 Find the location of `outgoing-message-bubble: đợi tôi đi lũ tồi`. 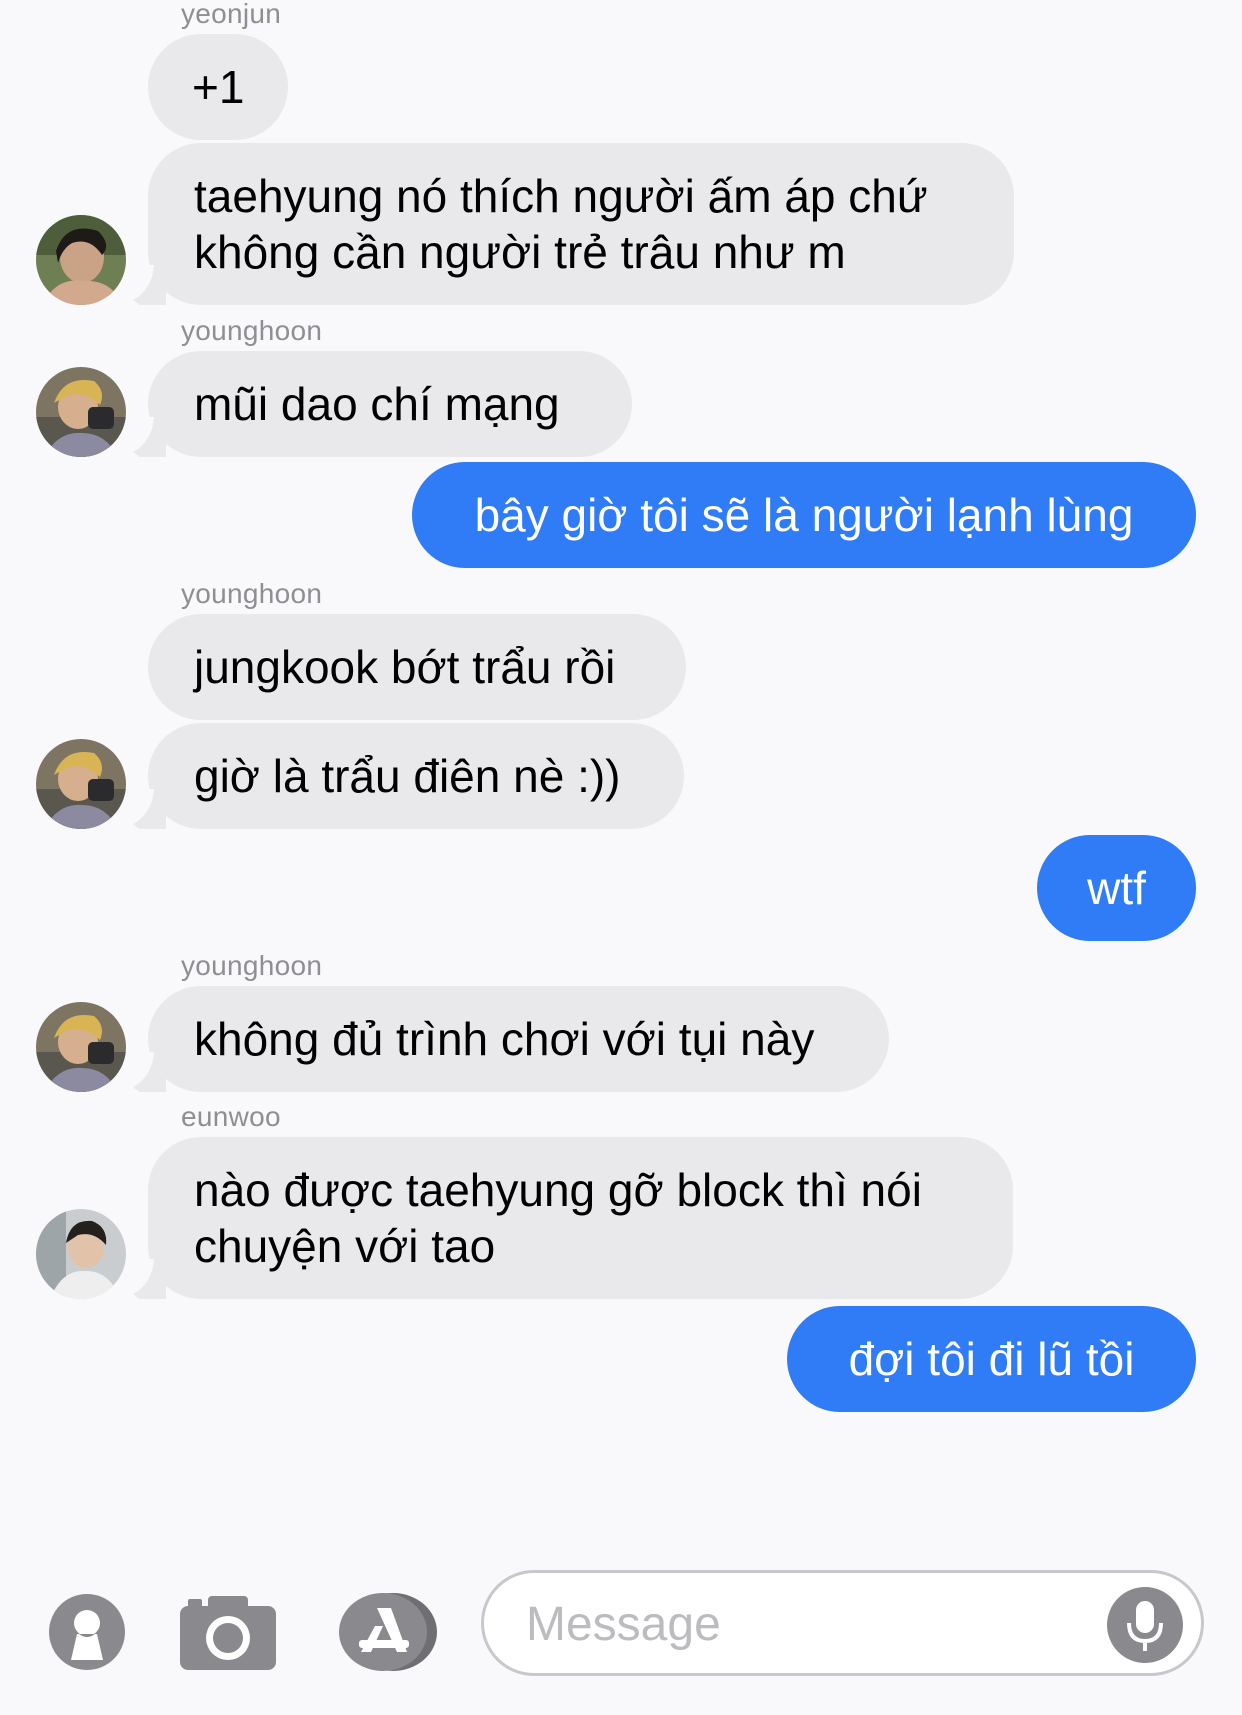

outgoing-message-bubble: đợi tôi đi lũ tồi is located at coordinates (991, 1359).